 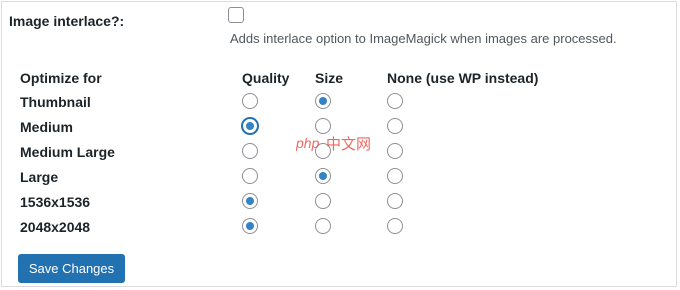 What do you see at coordinates (323, 101) in the screenshot?
I see `radio-thumbnail-size` at bounding box center [323, 101].